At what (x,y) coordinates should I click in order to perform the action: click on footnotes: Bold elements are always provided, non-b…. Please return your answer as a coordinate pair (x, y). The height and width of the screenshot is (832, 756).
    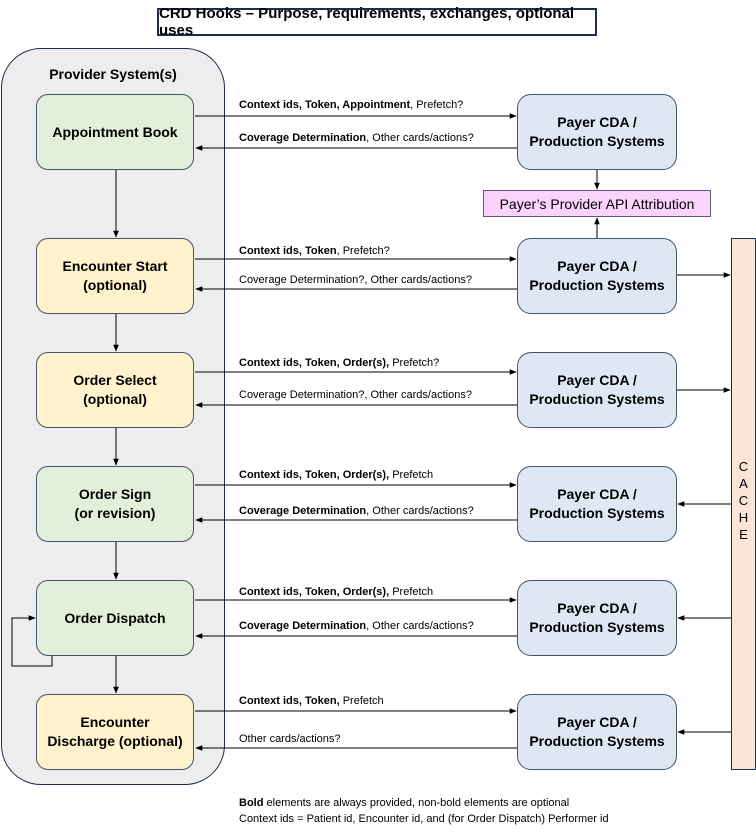
    Looking at the image, I should click on (424, 811).